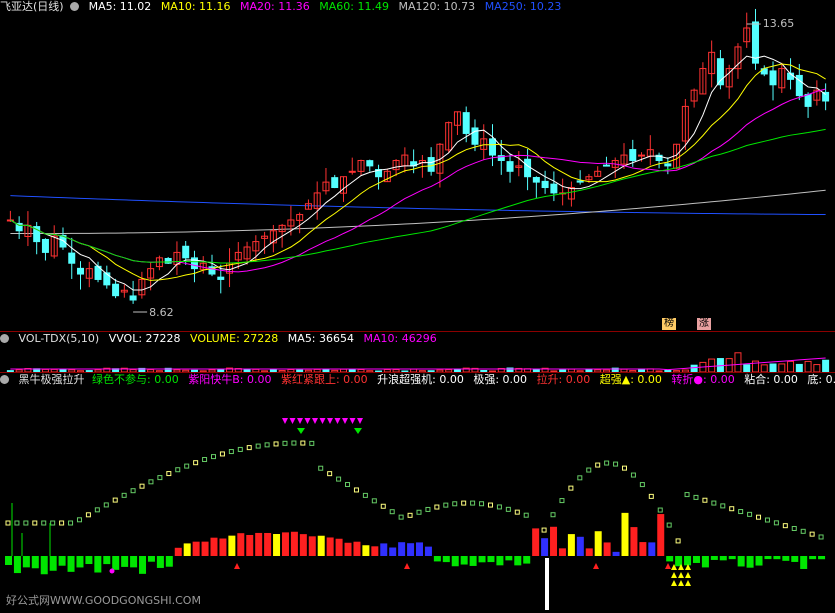  I want to click on volume-chart, so click(417, 352).